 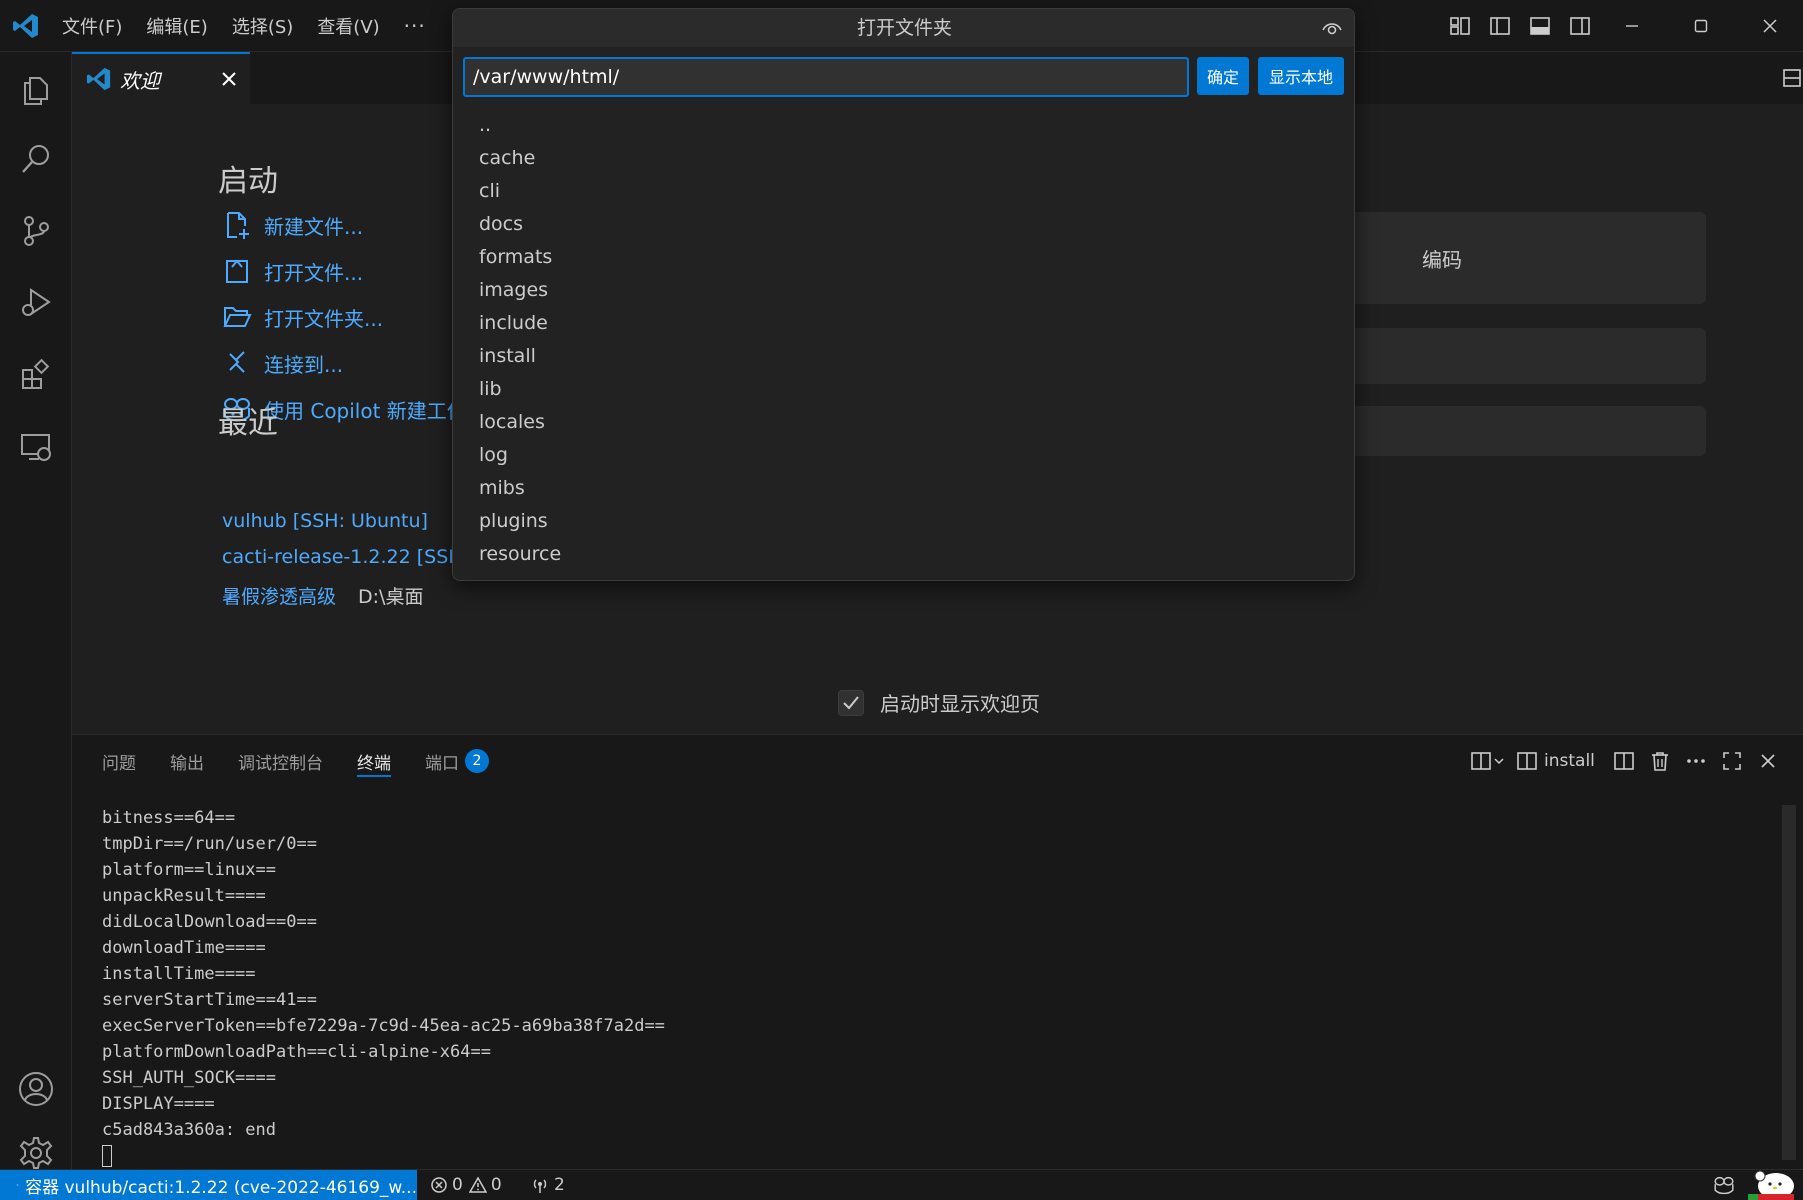 I want to click on show-hidden-files-eye-icon, so click(x=1332, y=28).